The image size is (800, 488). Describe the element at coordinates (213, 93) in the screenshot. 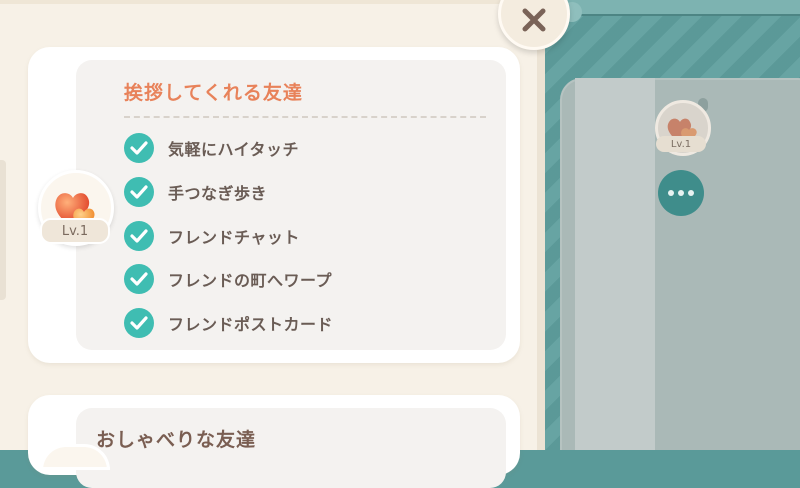

I see `friend-level-title: 挨拶してくれる友達` at that location.